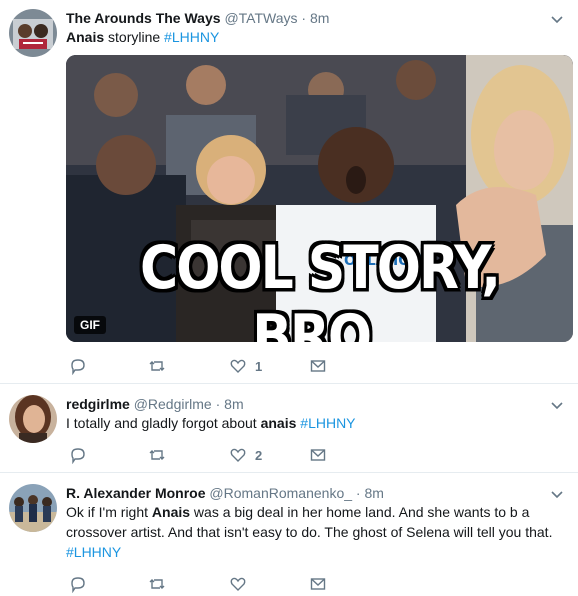 The image size is (578, 596). What do you see at coordinates (280, 493) in the screenshot?
I see `handle: @RomanRomanenko_` at bounding box center [280, 493].